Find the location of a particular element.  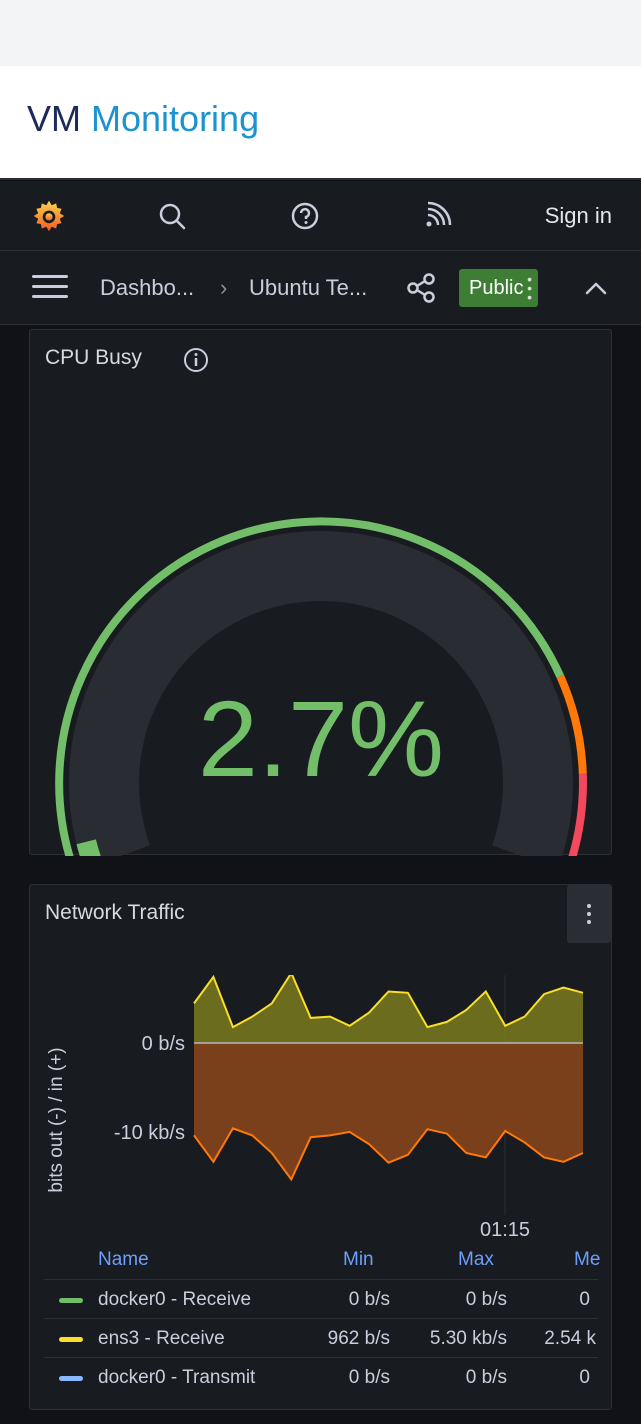

sign-in-link: Sign in is located at coordinates (578, 216).